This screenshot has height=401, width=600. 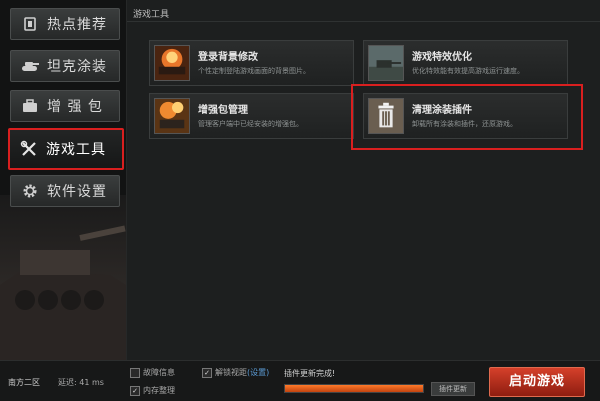 What do you see at coordinates (24, 382) in the screenshot?
I see `server-name: 南方二区` at bounding box center [24, 382].